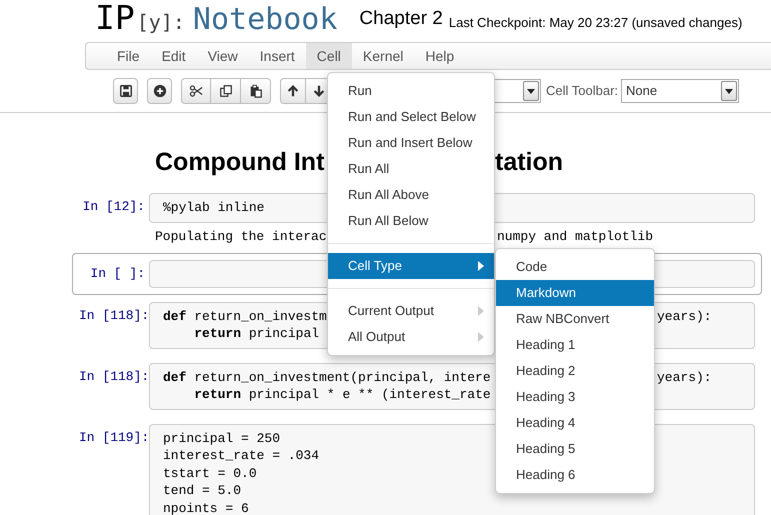 This screenshot has height=515, width=771. Describe the element at coordinates (582, 91) in the screenshot. I see `cell-toolbar-label: Cell Toolbar:` at that location.